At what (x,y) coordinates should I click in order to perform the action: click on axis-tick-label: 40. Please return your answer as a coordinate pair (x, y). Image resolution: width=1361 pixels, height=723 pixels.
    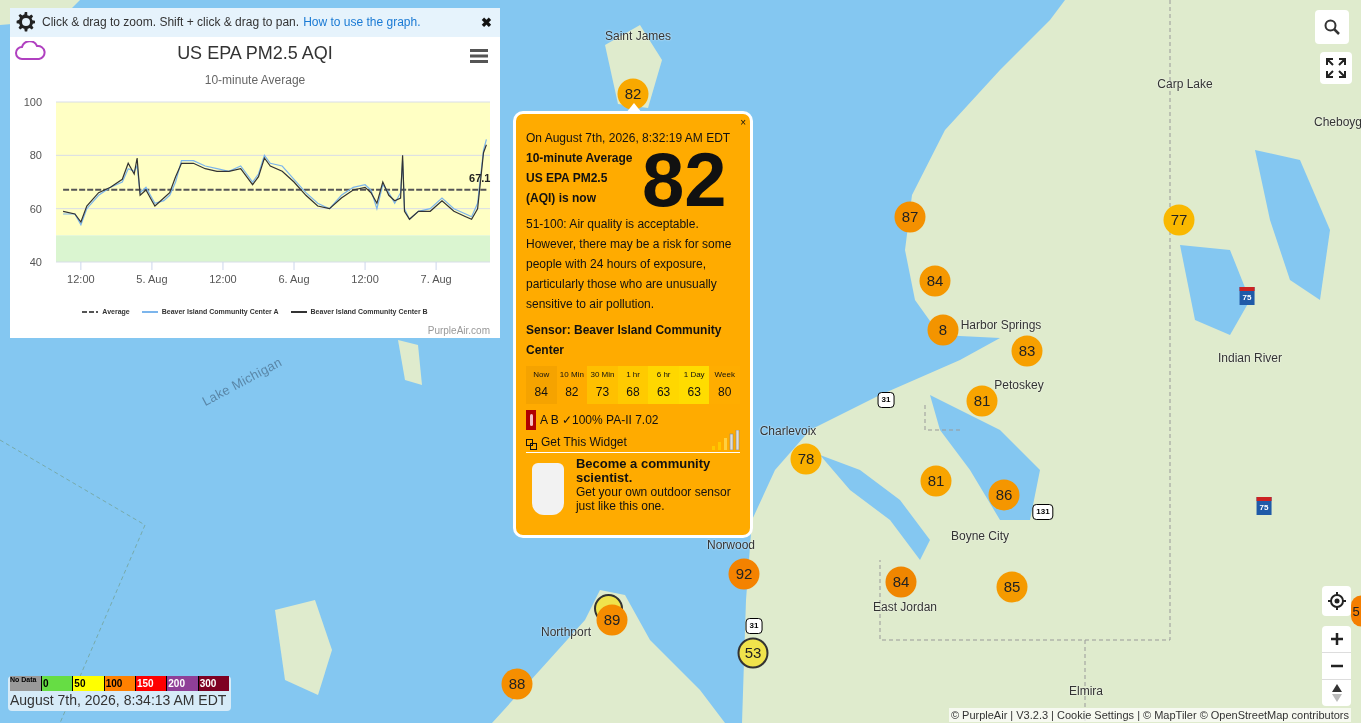
    Looking at the image, I should click on (35, 261).